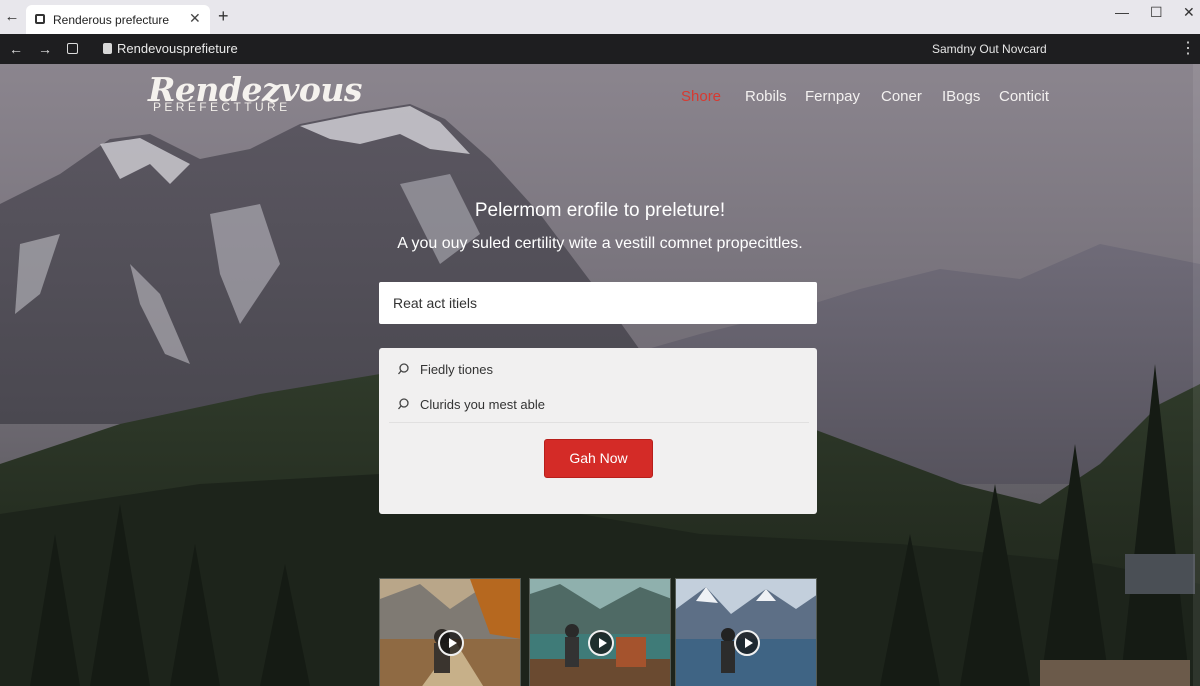  I want to click on page-scrollbar, so click(1196, 375).